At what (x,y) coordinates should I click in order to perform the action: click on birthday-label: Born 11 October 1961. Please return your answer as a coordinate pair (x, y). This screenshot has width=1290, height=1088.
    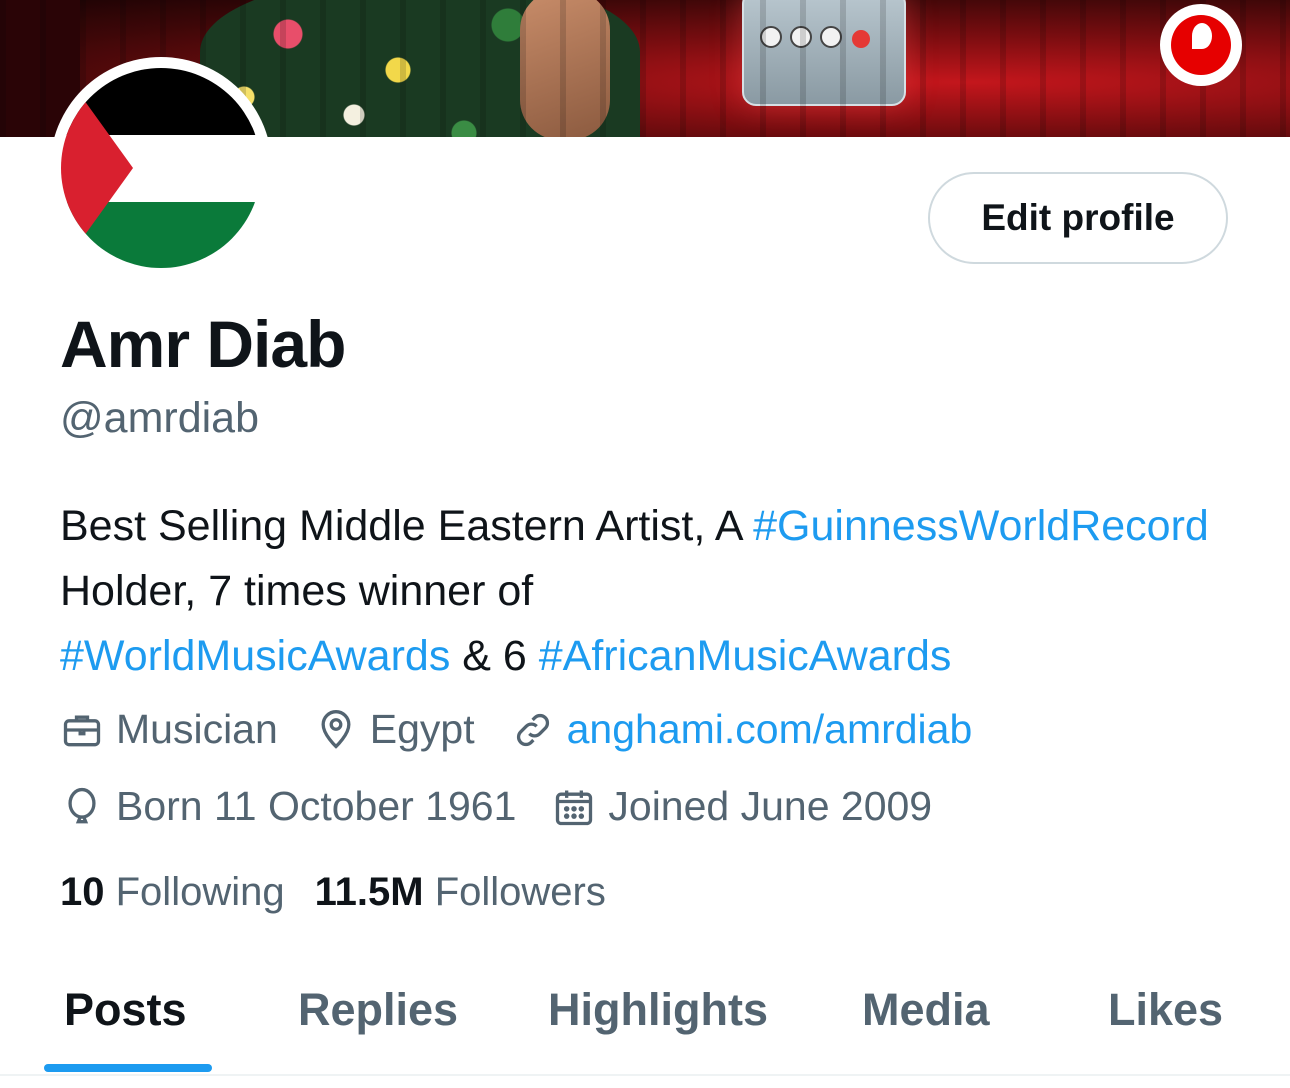
    Looking at the image, I should click on (316, 806).